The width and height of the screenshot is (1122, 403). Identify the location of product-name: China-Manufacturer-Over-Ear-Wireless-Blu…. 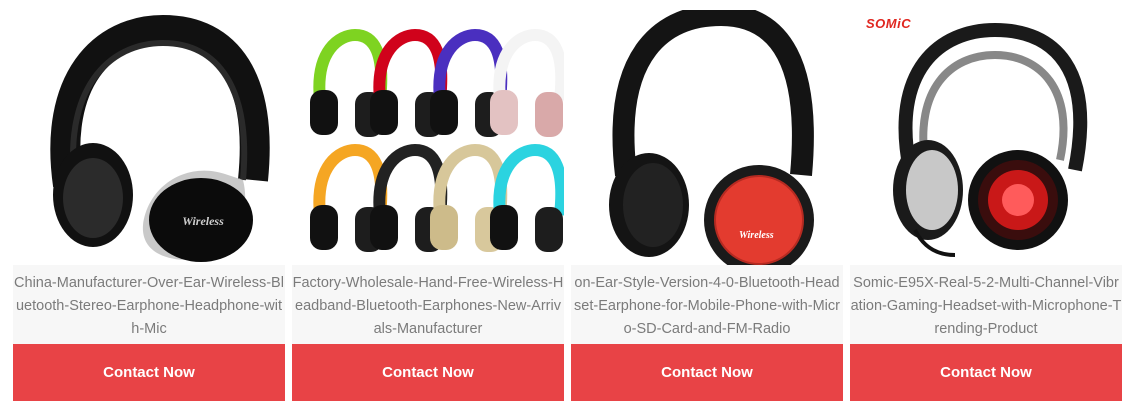
(149, 308).